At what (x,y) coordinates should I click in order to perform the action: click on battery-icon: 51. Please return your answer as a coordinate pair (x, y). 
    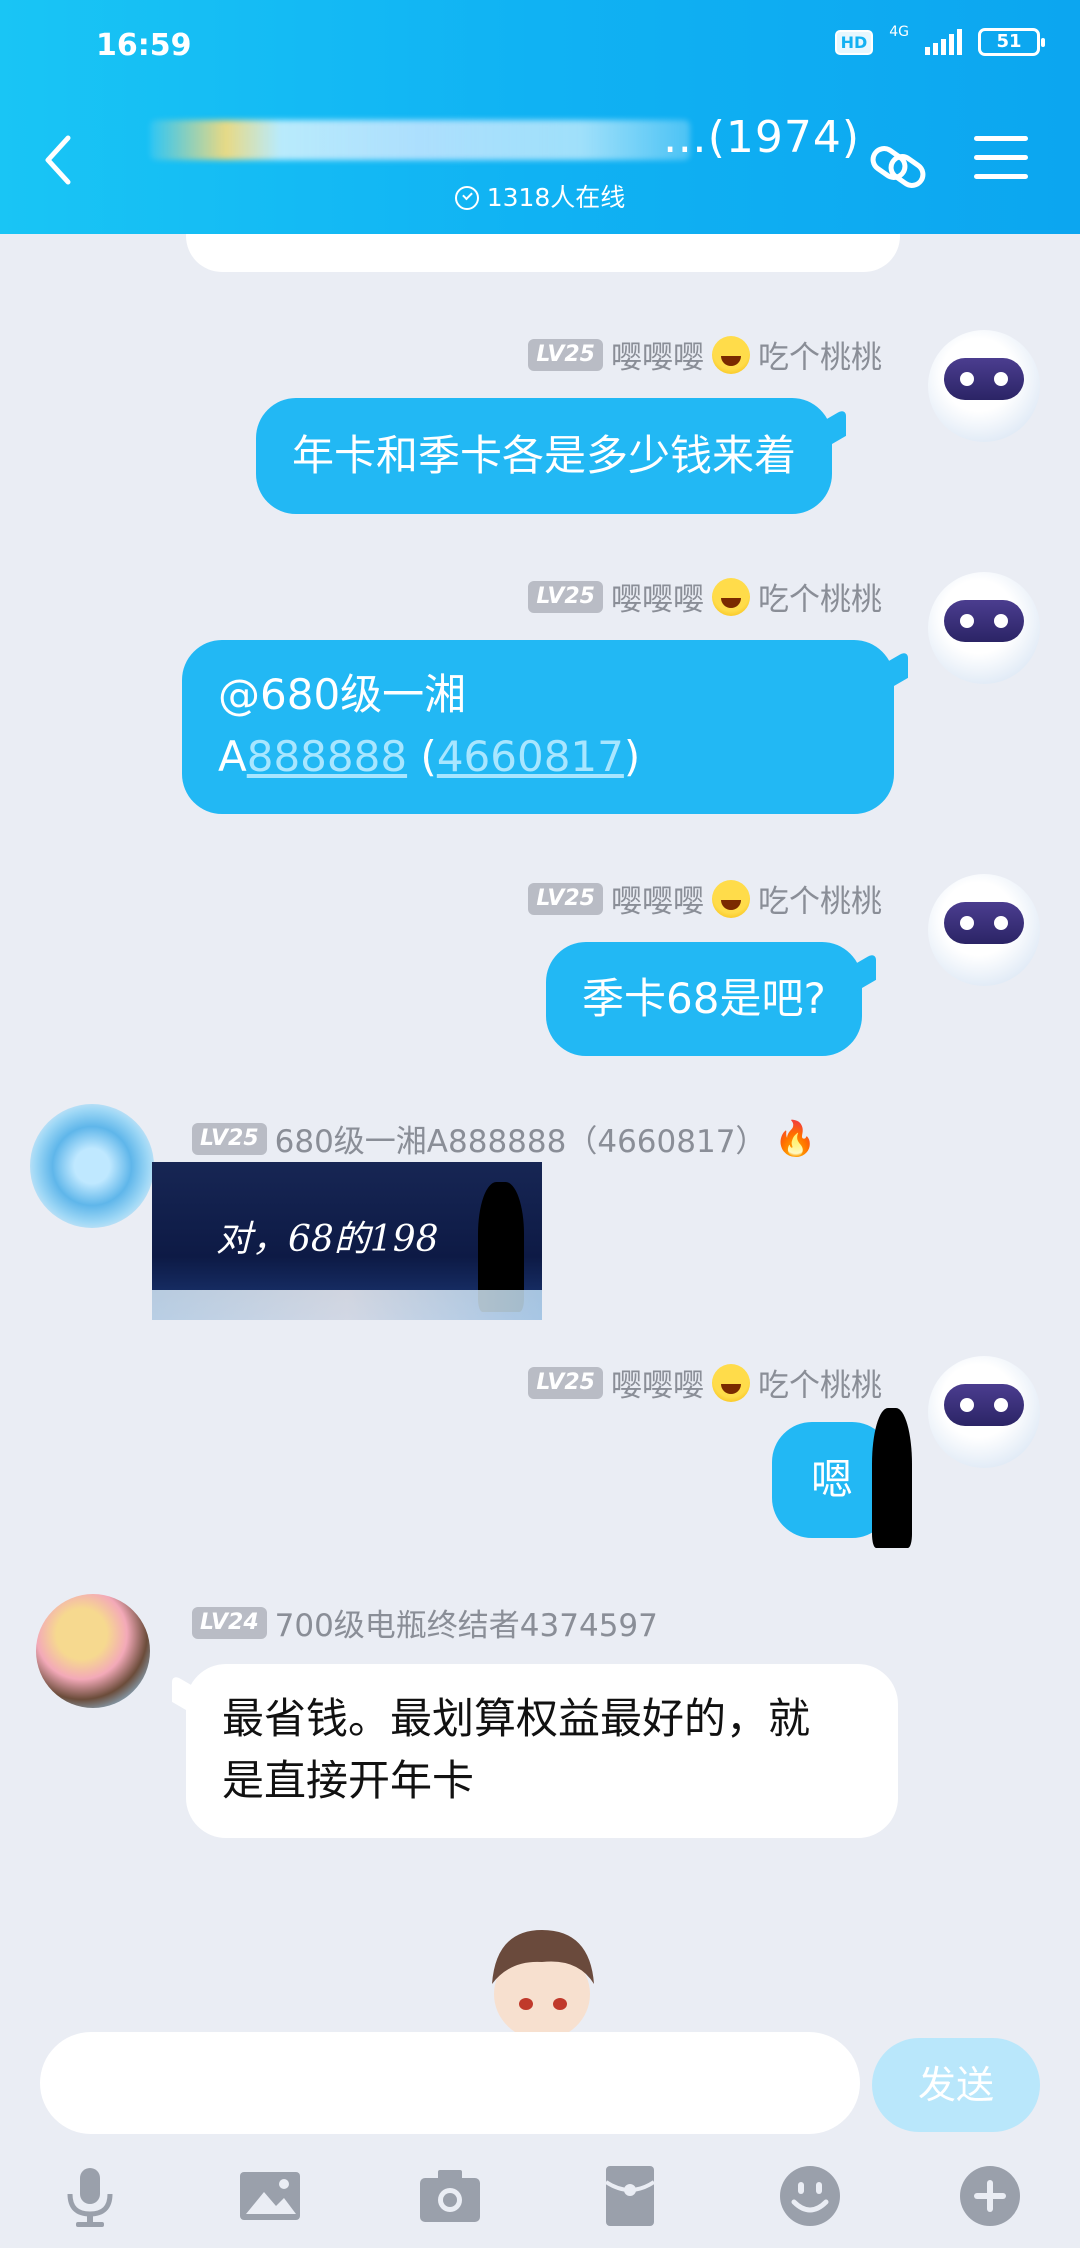
    Looking at the image, I should click on (1011, 42).